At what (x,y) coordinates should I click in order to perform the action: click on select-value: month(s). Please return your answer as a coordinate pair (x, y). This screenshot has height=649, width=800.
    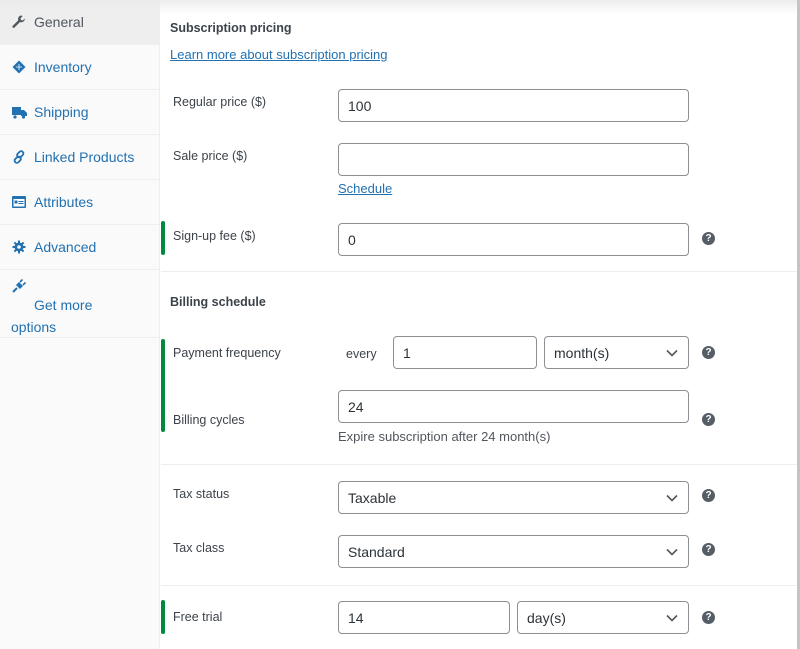
    Looking at the image, I should click on (582, 352).